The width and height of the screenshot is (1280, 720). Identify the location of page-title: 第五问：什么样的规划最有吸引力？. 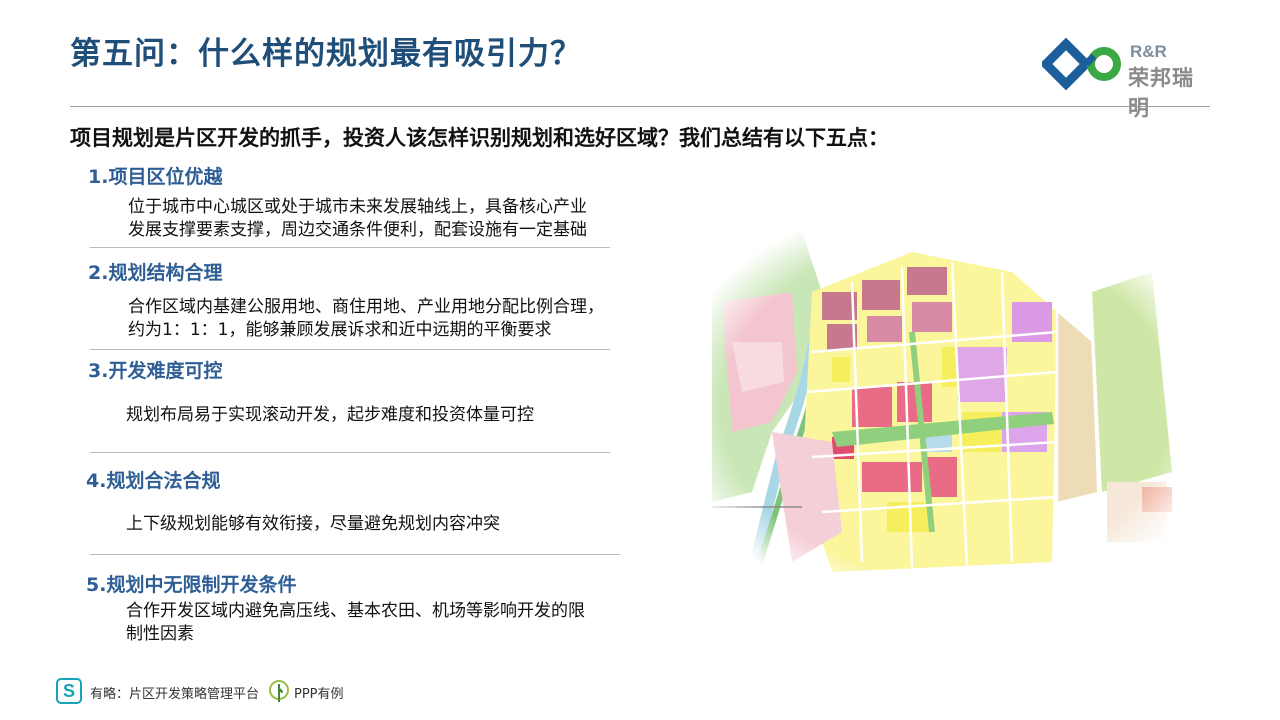
(326, 54).